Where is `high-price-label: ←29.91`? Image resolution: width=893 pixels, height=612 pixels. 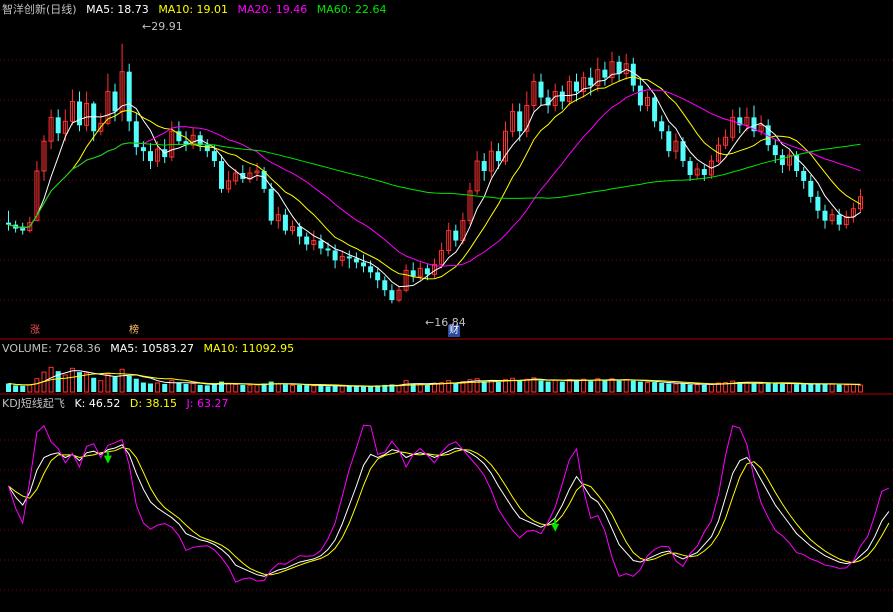 high-price-label: ←29.91 is located at coordinates (162, 26).